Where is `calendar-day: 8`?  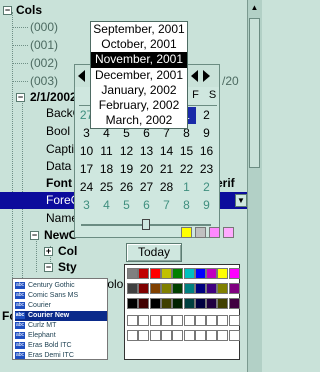
calendar-day: 8 is located at coordinates (186, 205).